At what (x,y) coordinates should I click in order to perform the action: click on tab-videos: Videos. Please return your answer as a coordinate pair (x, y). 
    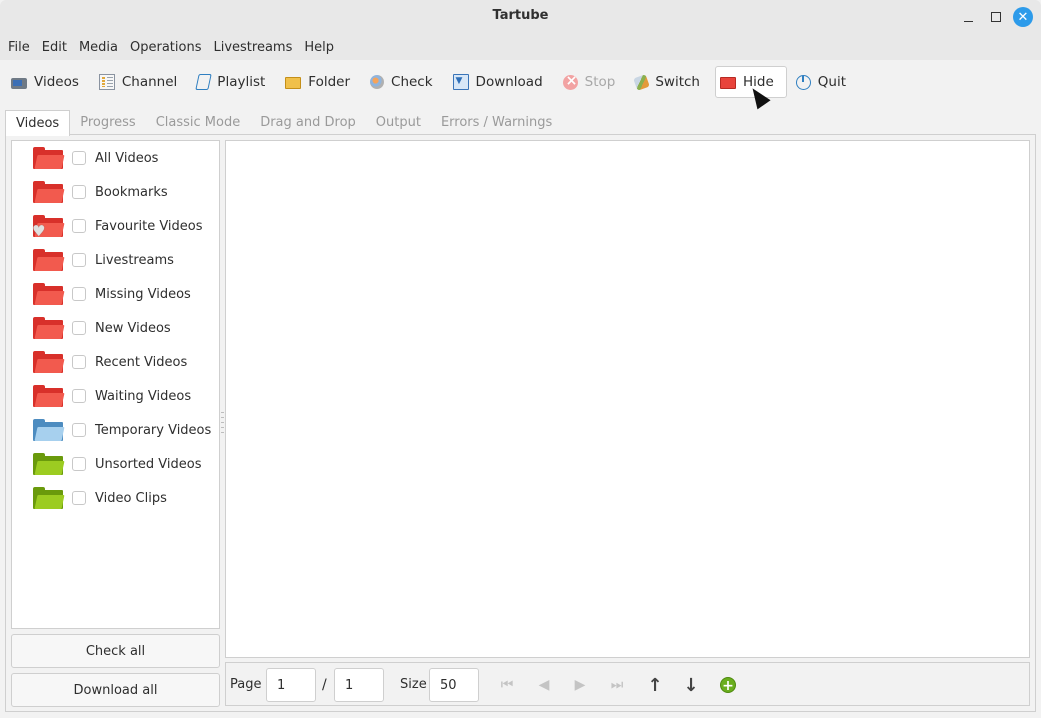
    Looking at the image, I should click on (38, 123).